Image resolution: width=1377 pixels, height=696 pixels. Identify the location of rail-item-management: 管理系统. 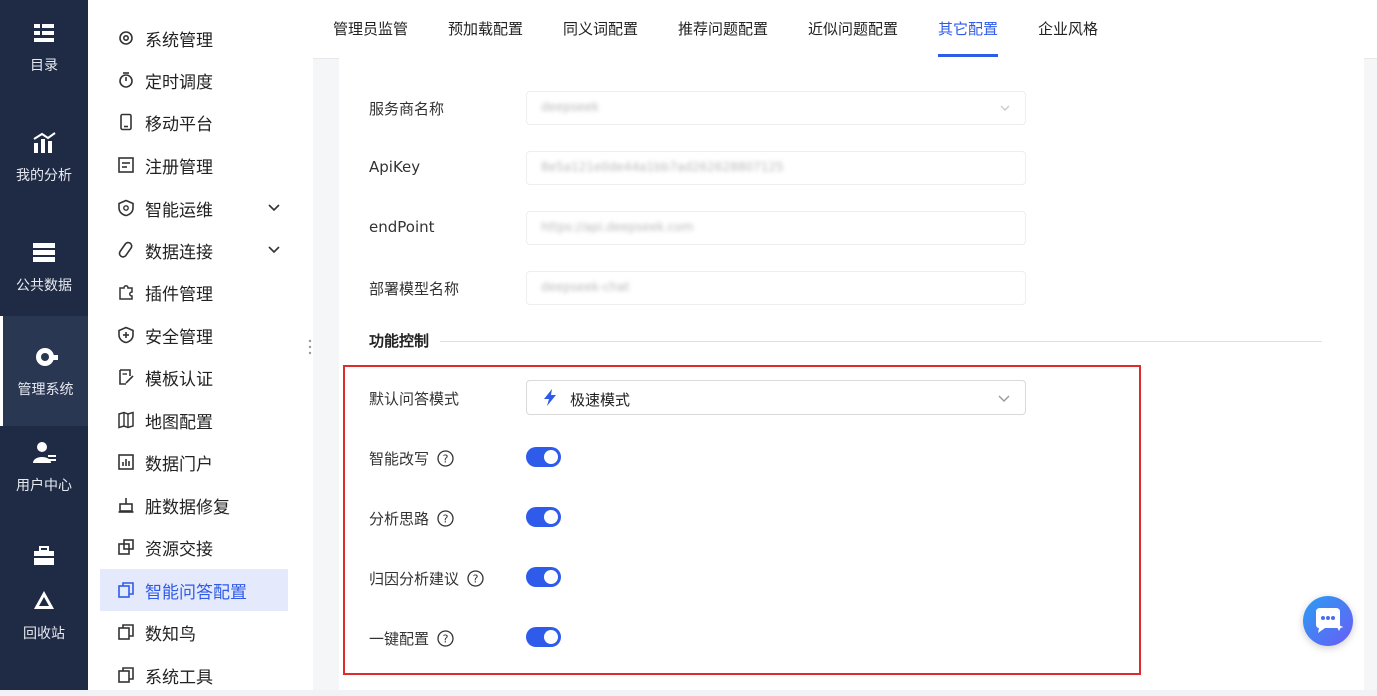
(44, 371).